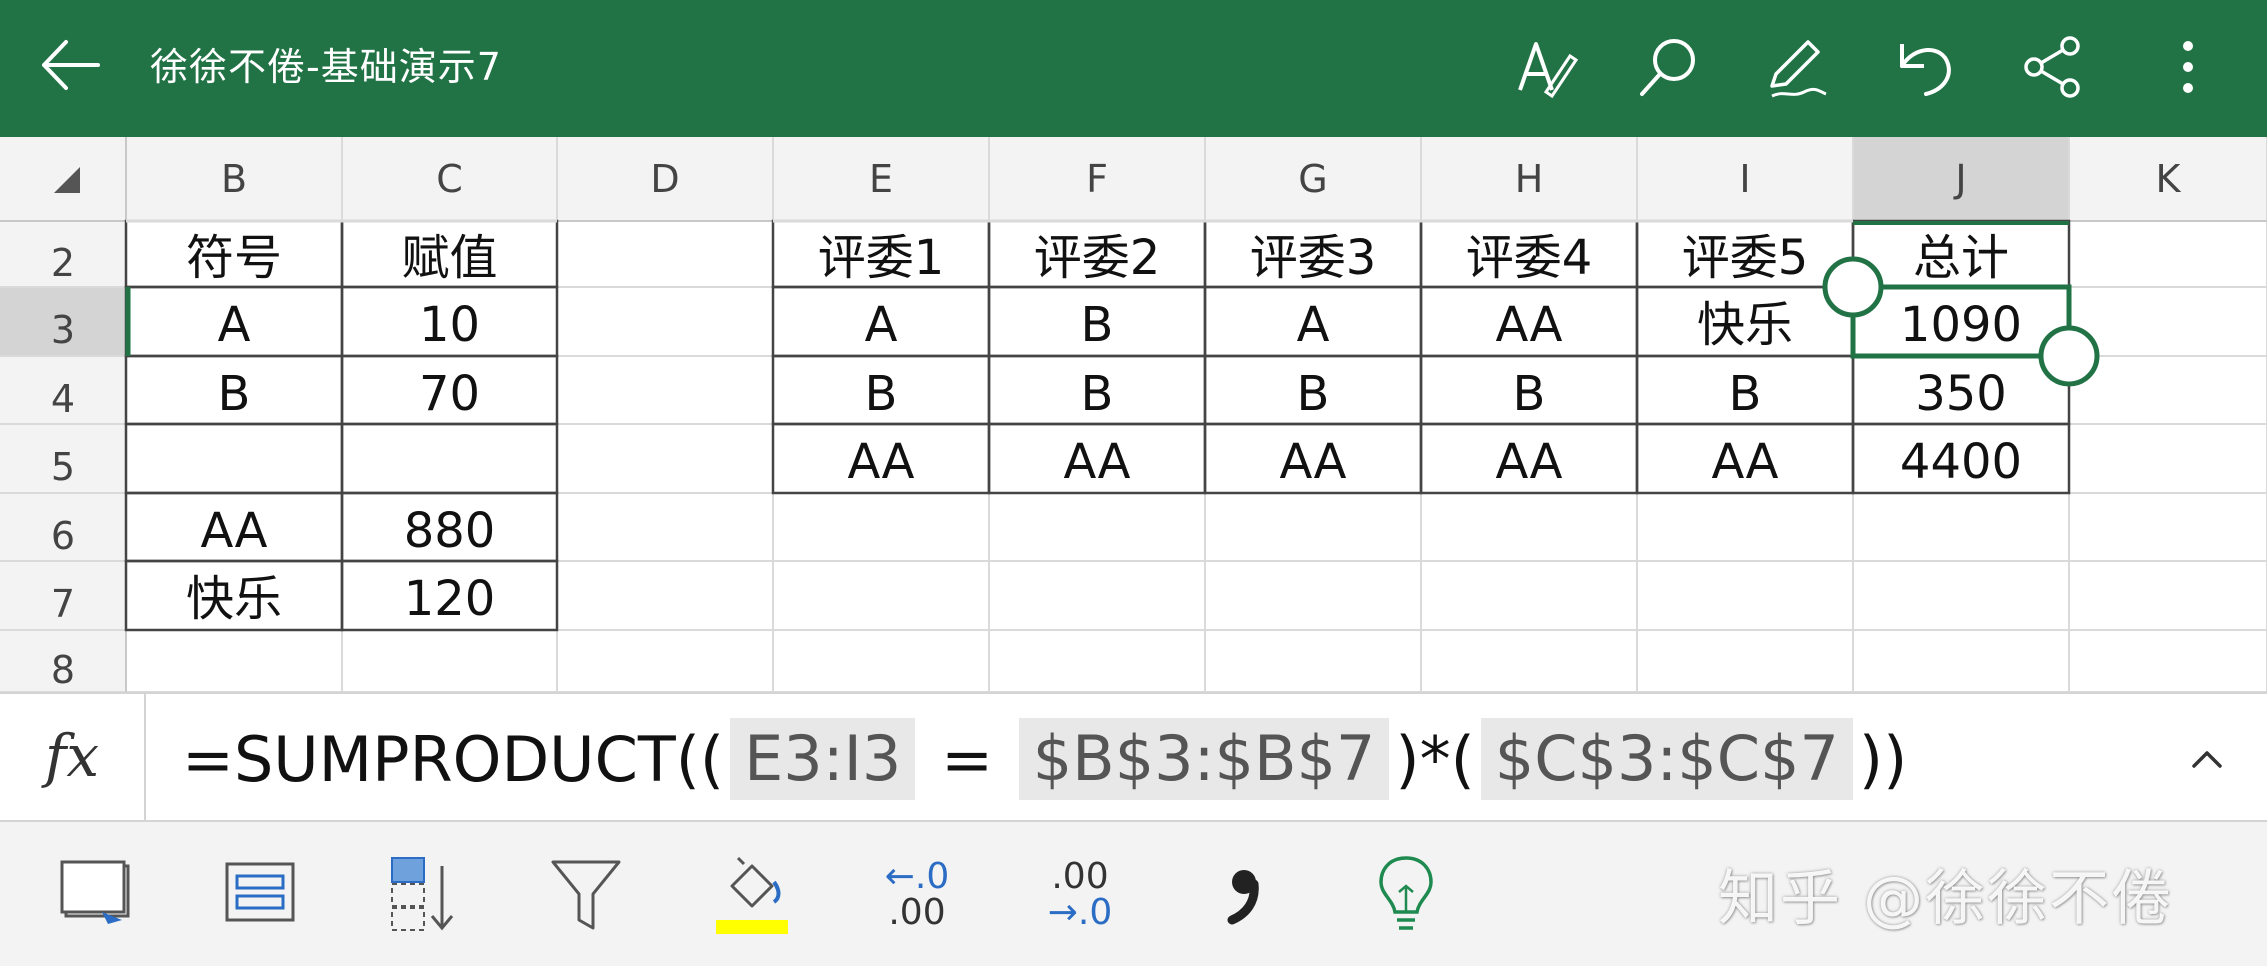 The height and width of the screenshot is (966, 2267). I want to click on column-header-d: D, so click(665, 179).